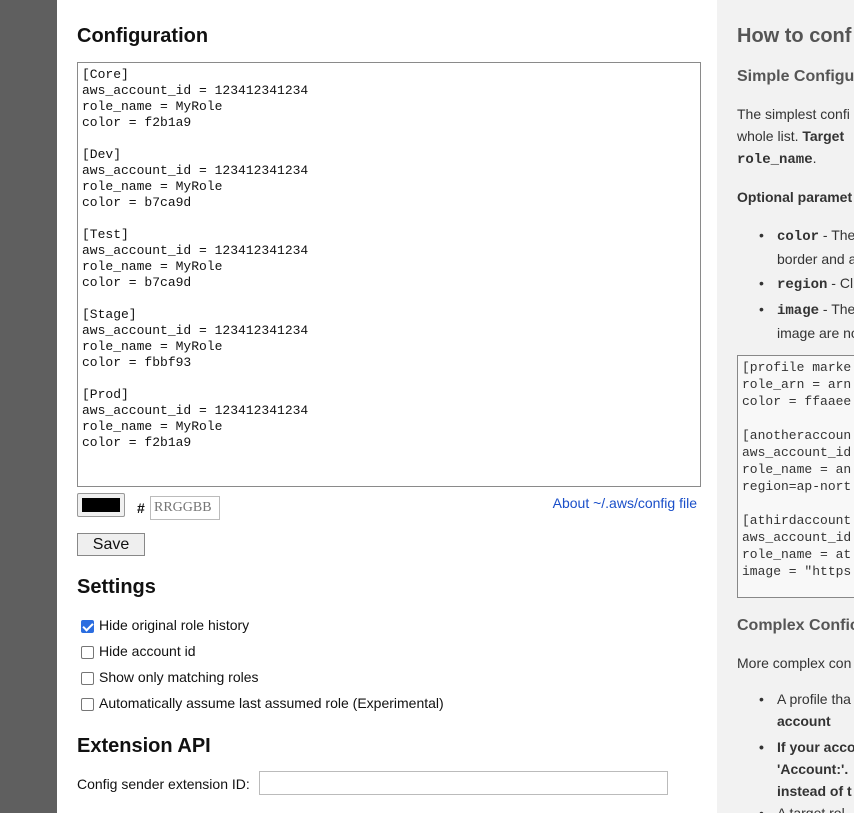 The height and width of the screenshot is (813, 854). What do you see at coordinates (144, 746) in the screenshot?
I see `extension-api-heading: Extension API` at bounding box center [144, 746].